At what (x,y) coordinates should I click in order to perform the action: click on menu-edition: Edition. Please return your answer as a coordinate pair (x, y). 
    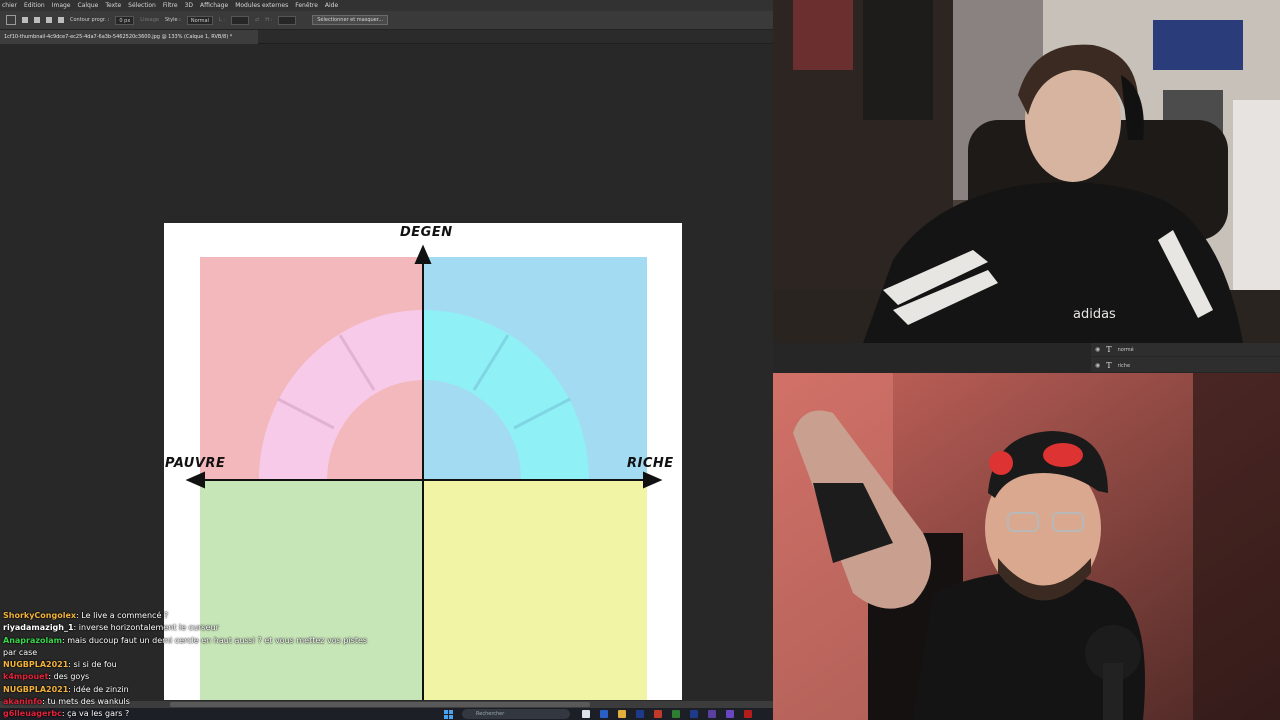
    Looking at the image, I should click on (34, 5).